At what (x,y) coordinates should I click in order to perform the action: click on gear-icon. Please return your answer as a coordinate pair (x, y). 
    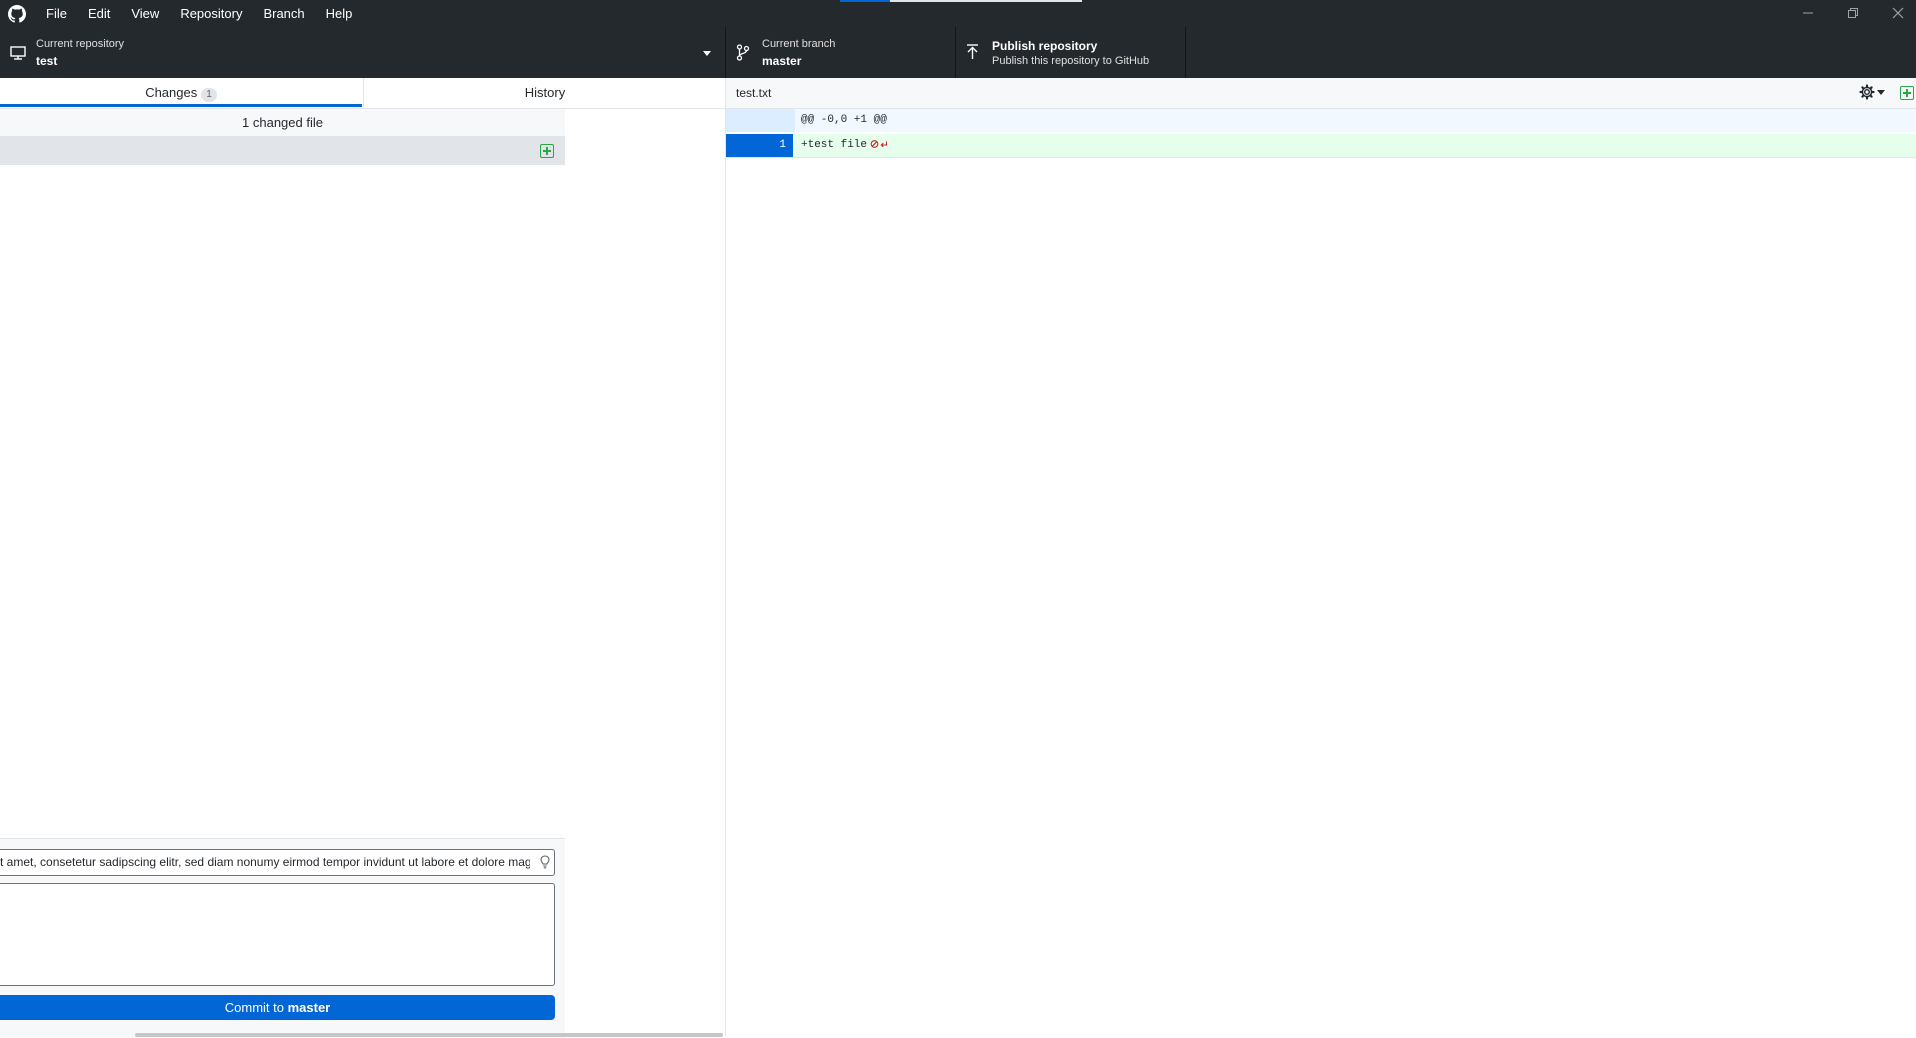
    Looking at the image, I should click on (1867, 92).